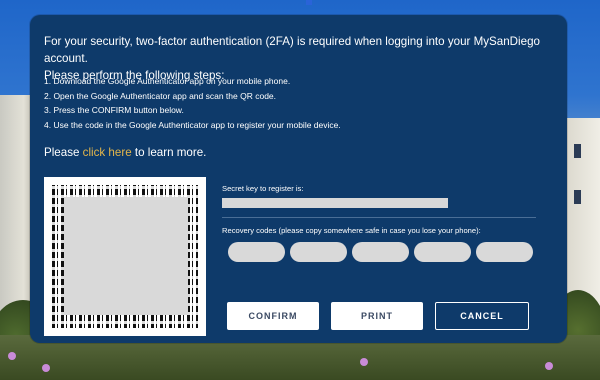 The width and height of the screenshot is (600, 380). I want to click on top-marker, so click(309, 2).